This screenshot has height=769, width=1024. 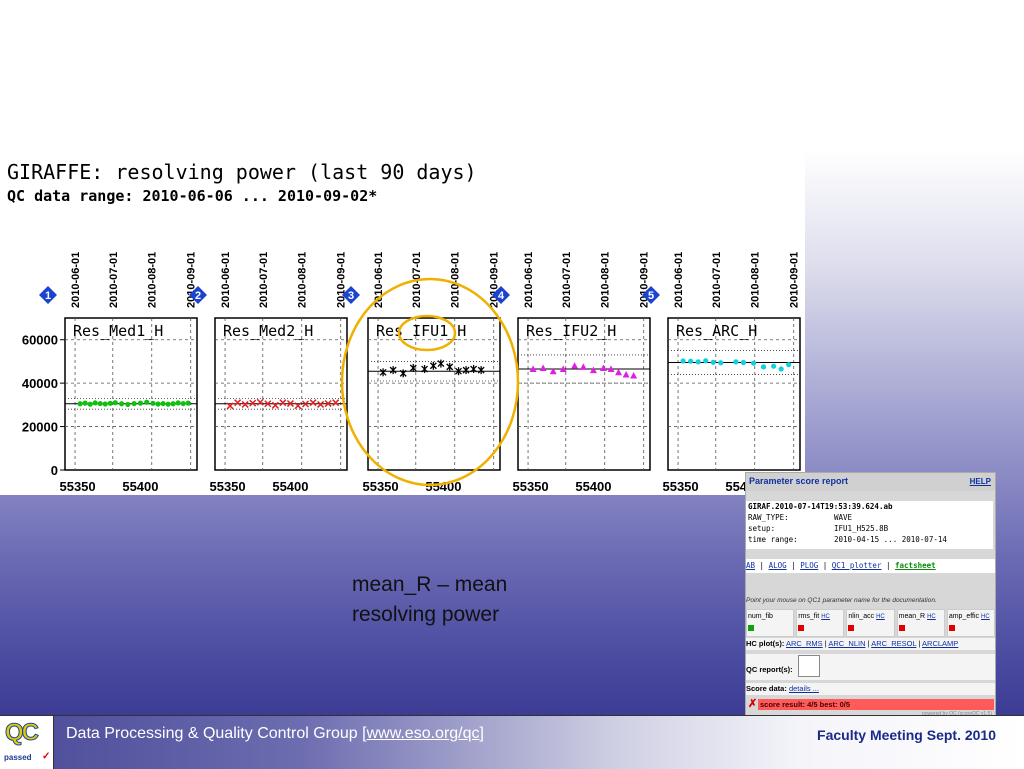 I want to click on link-qc1-plotter: QC1 plotter, so click(x=857, y=565).